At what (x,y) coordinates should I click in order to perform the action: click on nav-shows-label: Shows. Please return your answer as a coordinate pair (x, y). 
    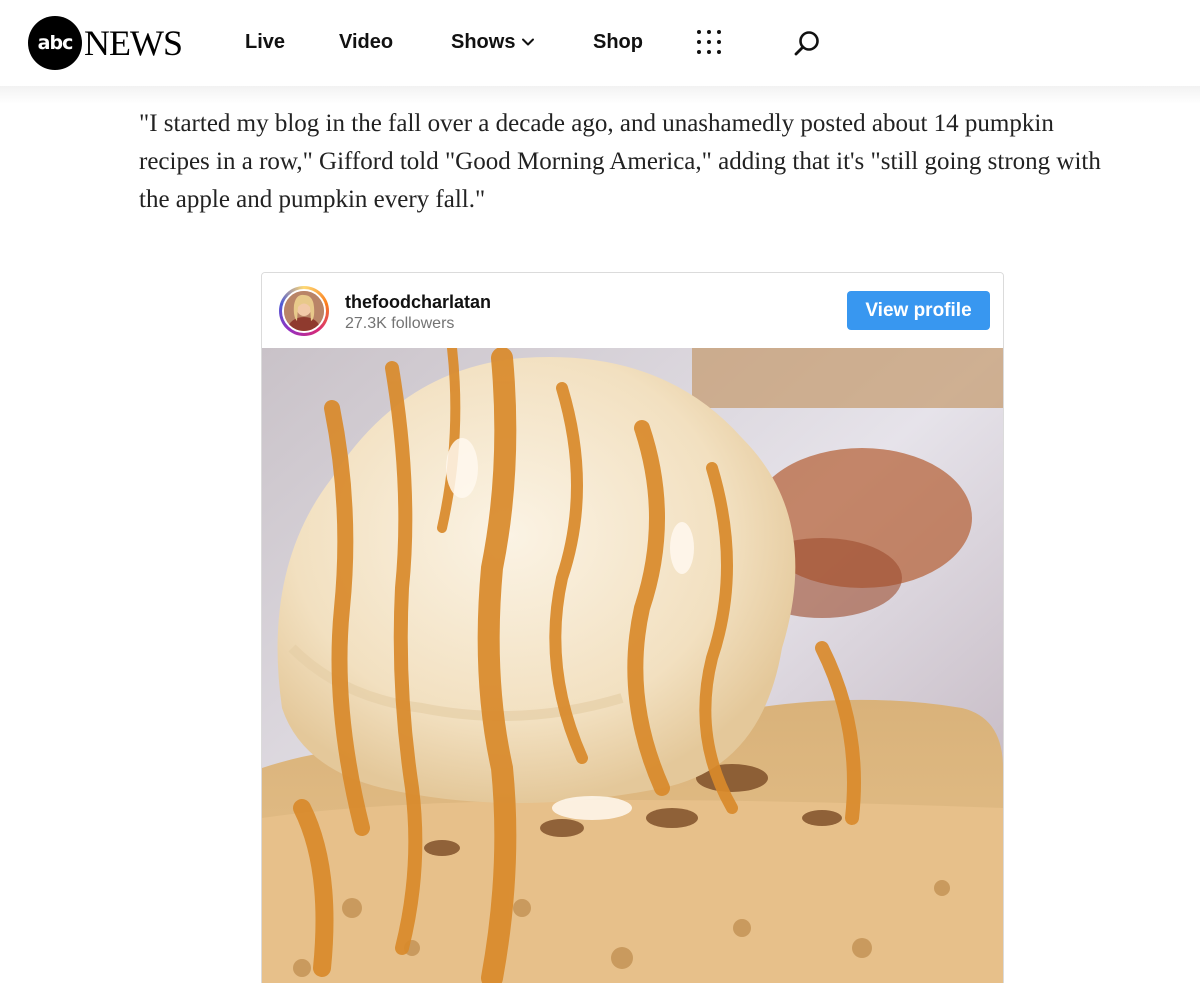
    Looking at the image, I should click on (483, 42).